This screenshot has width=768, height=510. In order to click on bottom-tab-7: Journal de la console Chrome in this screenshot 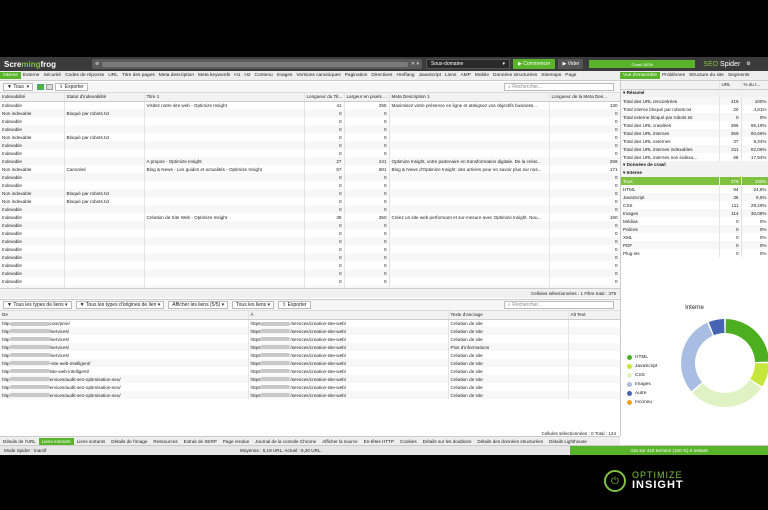, I will do `click(285, 441)`.